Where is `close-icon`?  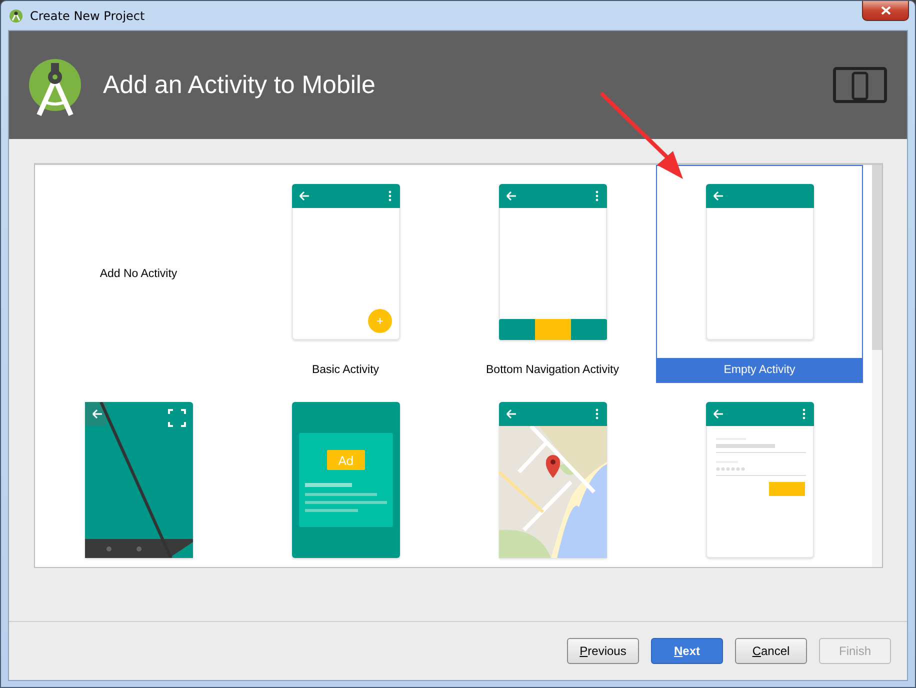 close-icon is located at coordinates (885, 10).